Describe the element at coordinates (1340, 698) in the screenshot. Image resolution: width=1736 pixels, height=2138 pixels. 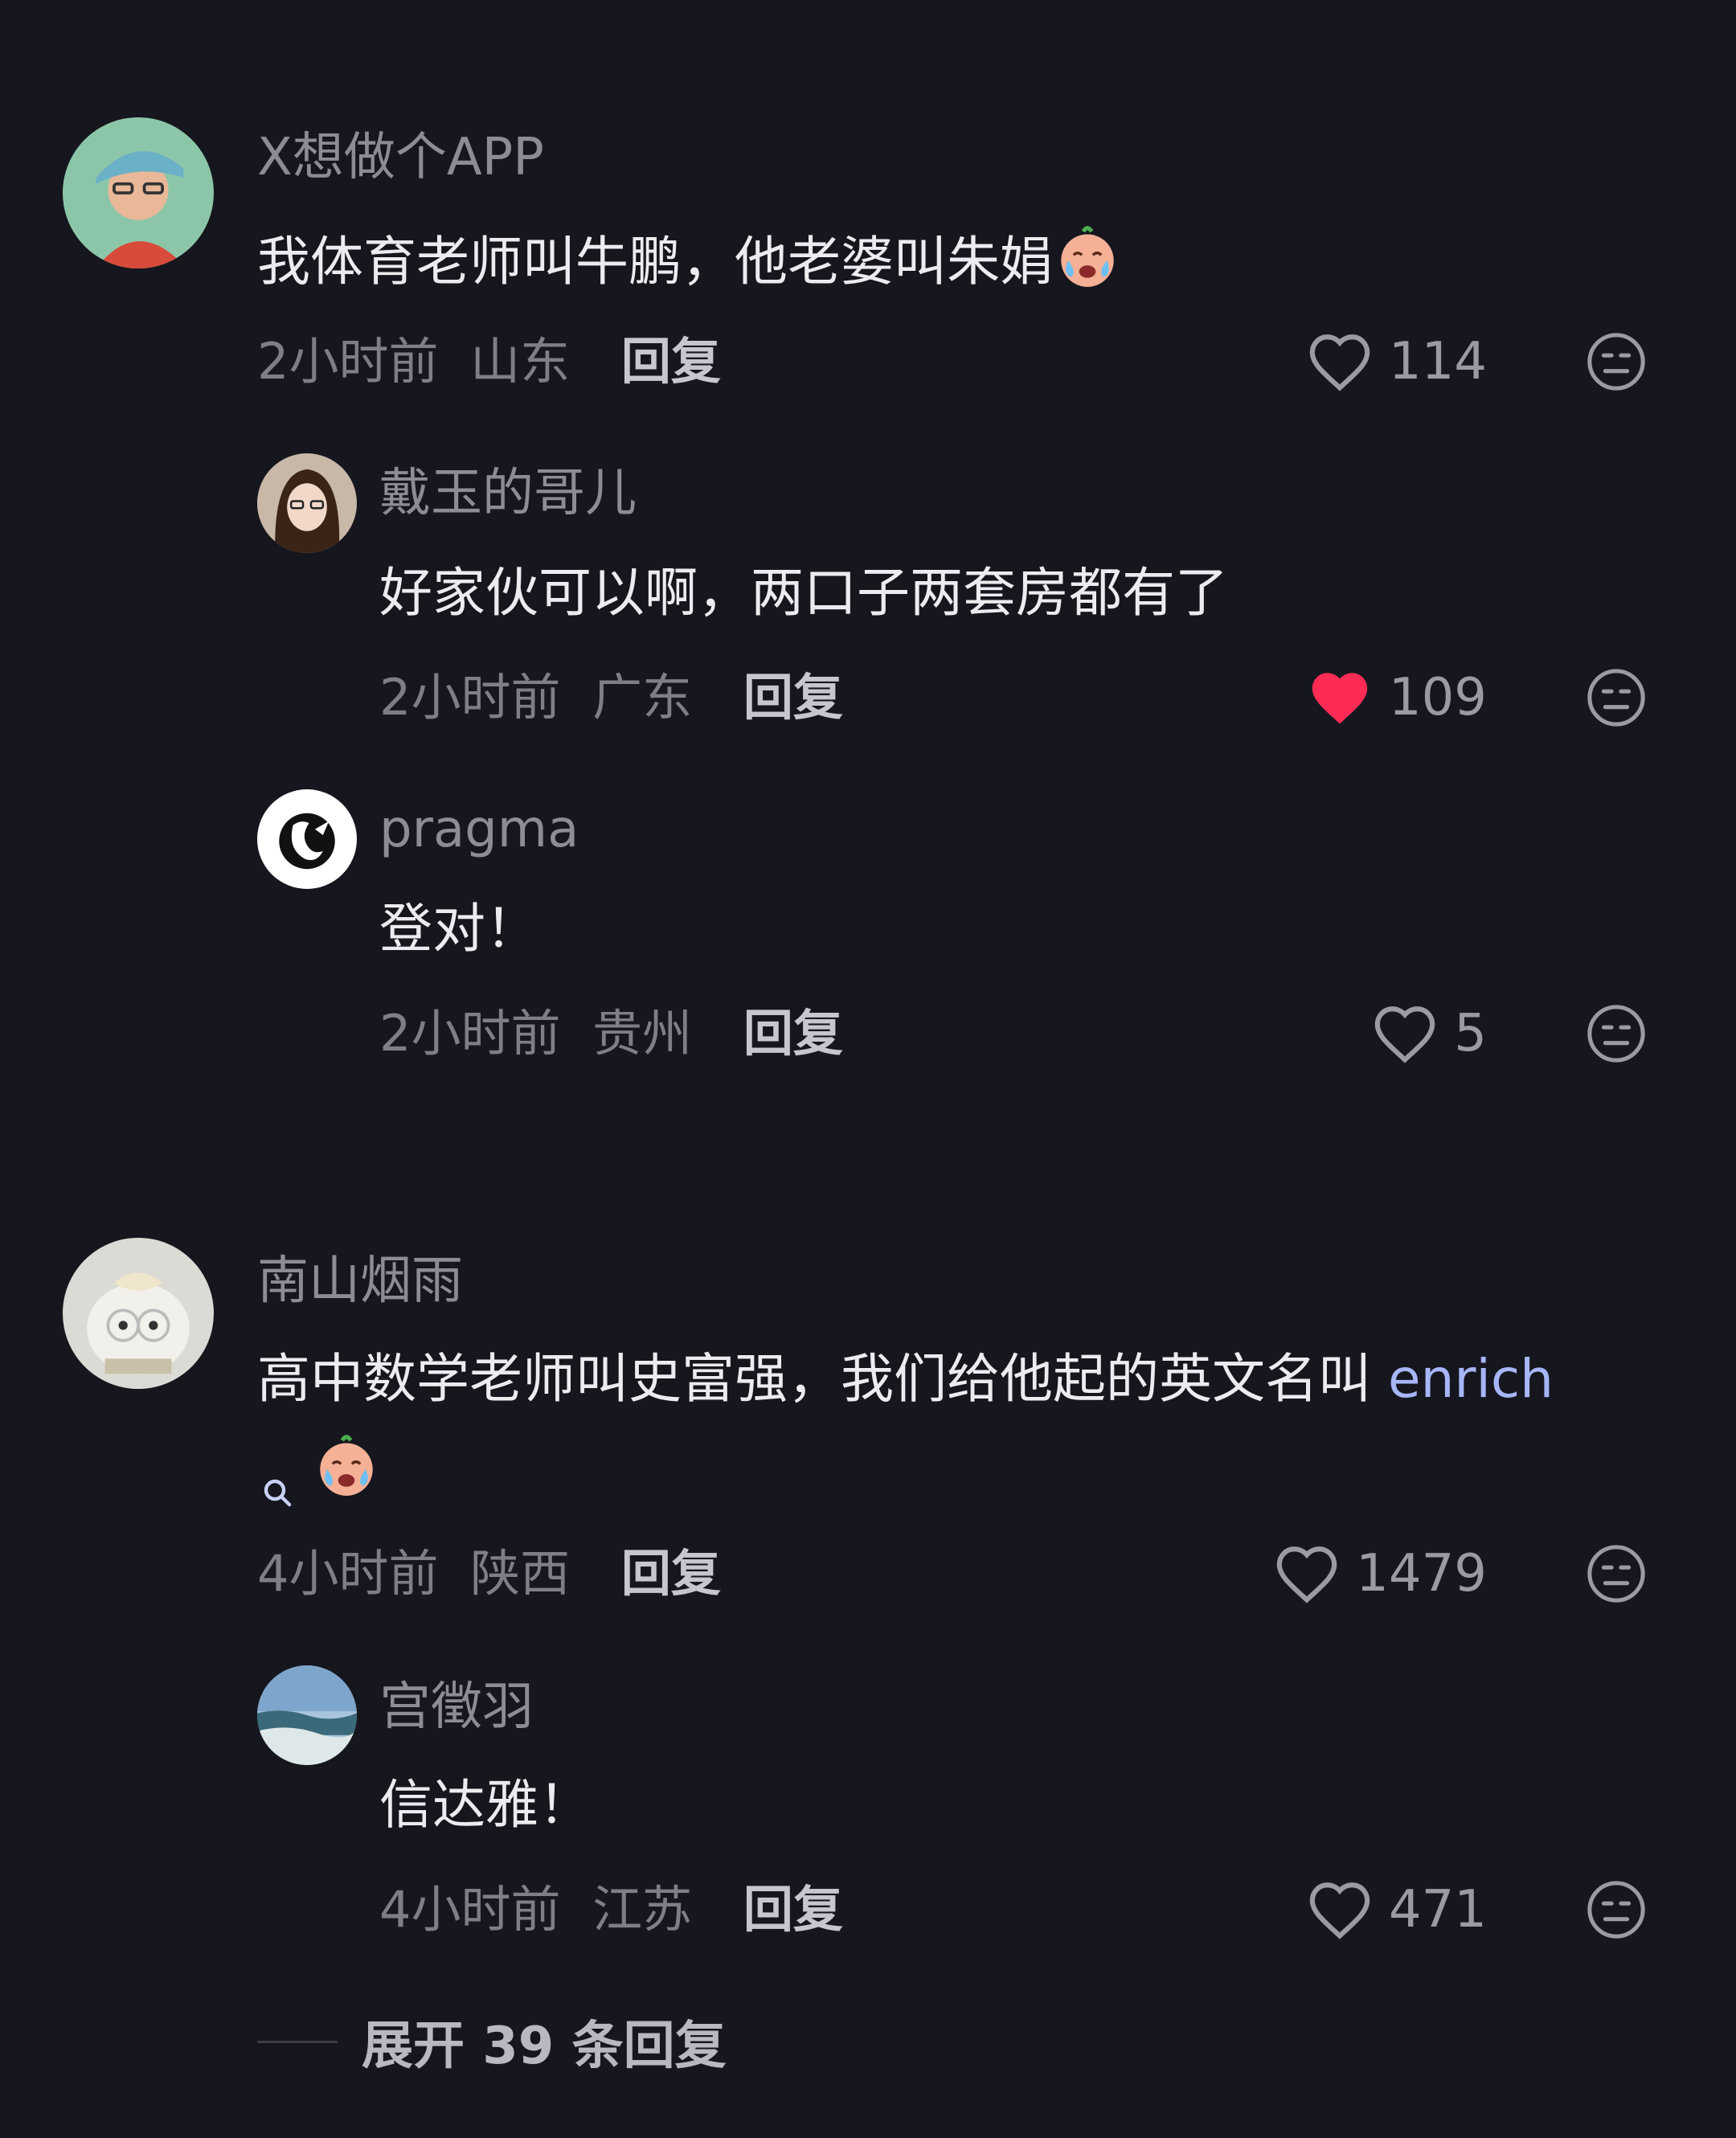
I see `heart-filled-icon` at that location.